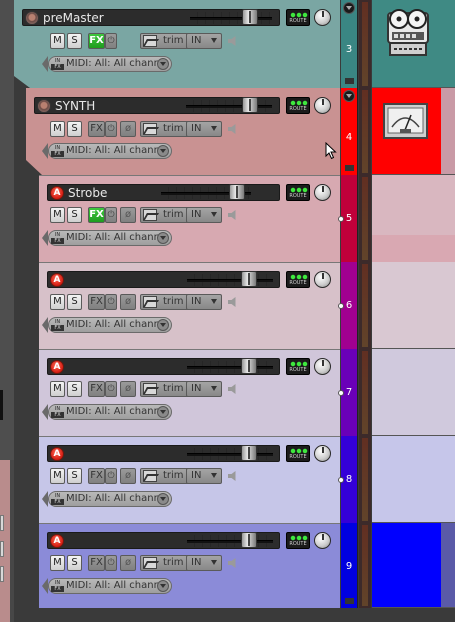 The image size is (455, 622). What do you see at coordinates (348, 392) in the screenshot?
I see `track-number-7: 7` at bounding box center [348, 392].